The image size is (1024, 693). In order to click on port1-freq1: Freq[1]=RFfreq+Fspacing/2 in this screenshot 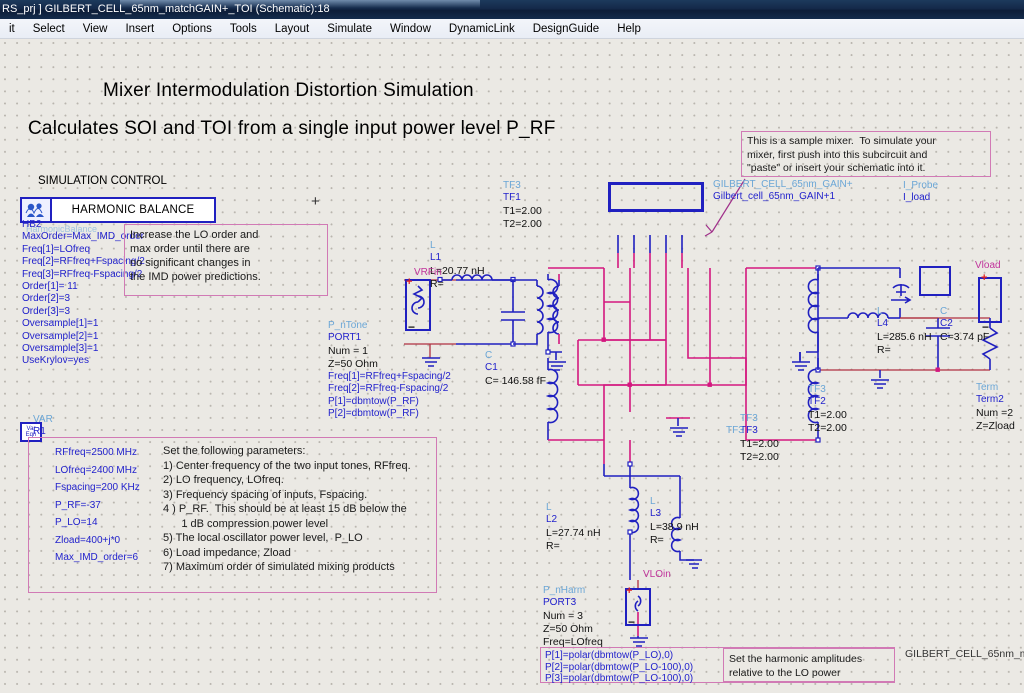, I will do `click(389, 376)`.